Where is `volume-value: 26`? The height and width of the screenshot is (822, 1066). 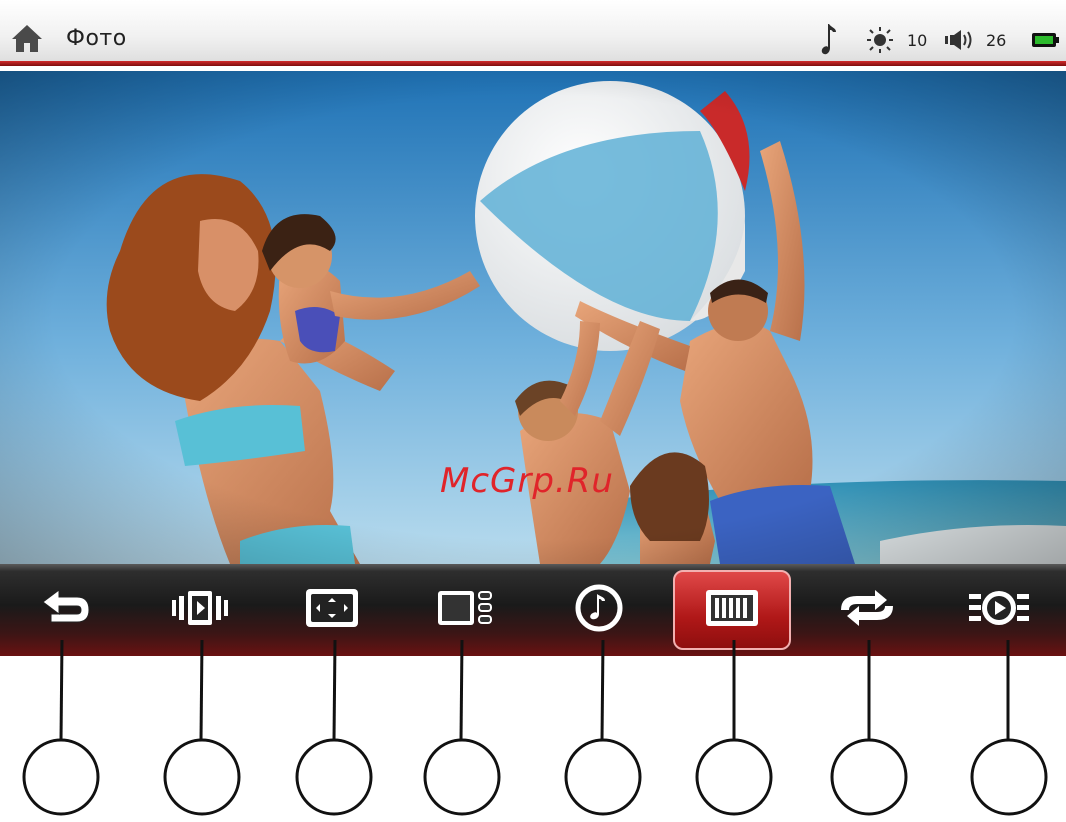 volume-value: 26 is located at coordinates (996, 40).